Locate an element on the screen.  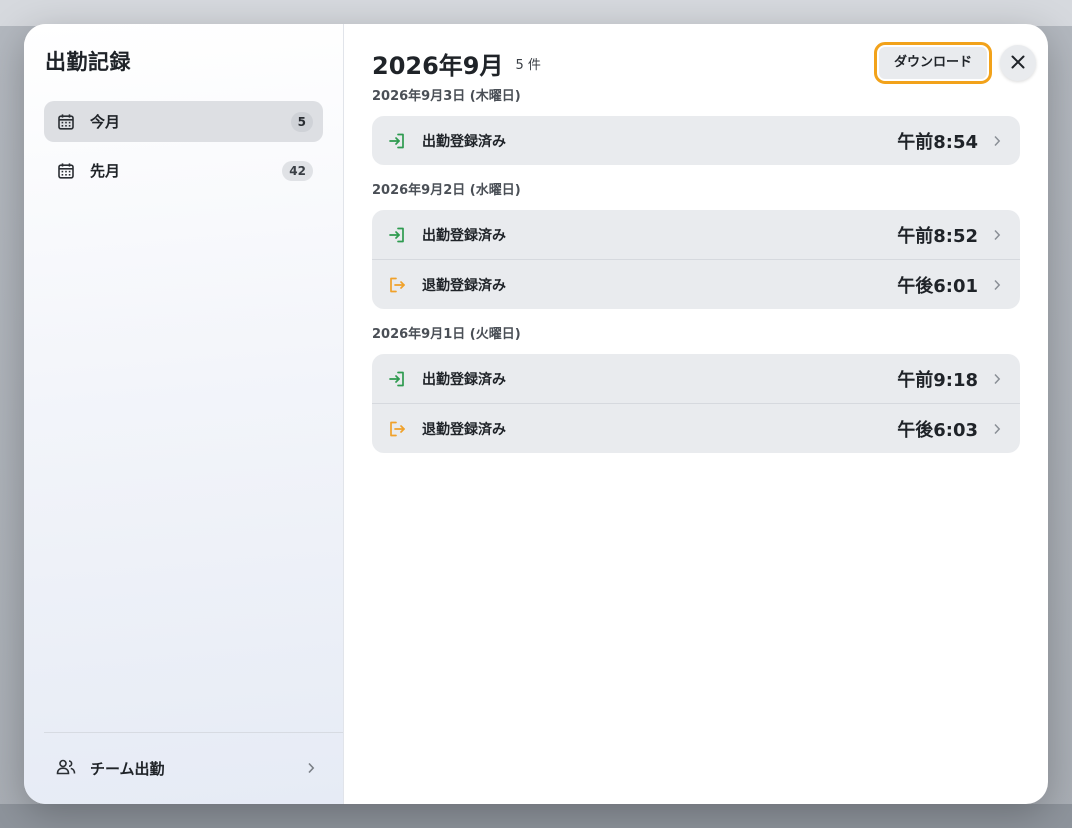
record-row: 退勤登録済み 午後6:01 is located at coordinates (696, 284).